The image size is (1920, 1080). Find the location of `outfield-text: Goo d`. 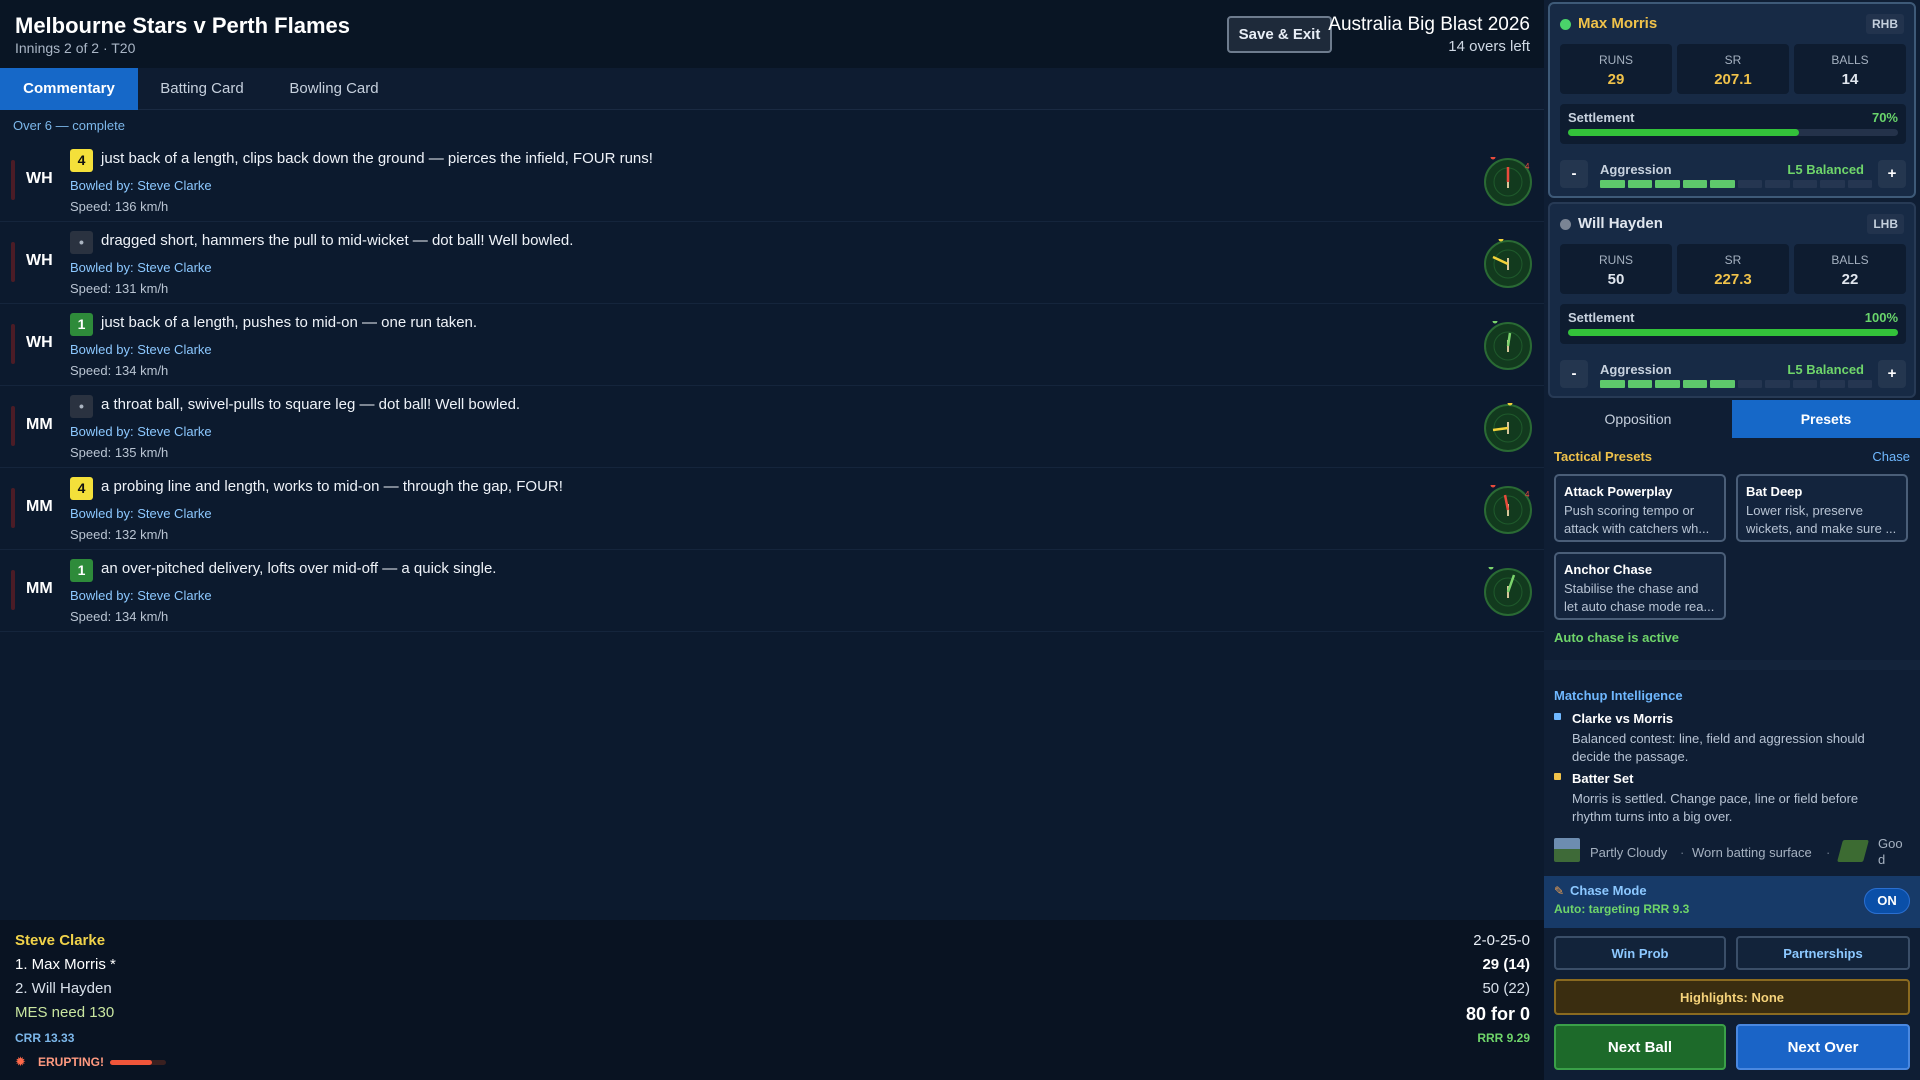

outfield-text: Goo d is located at coordinates (1890, 851).